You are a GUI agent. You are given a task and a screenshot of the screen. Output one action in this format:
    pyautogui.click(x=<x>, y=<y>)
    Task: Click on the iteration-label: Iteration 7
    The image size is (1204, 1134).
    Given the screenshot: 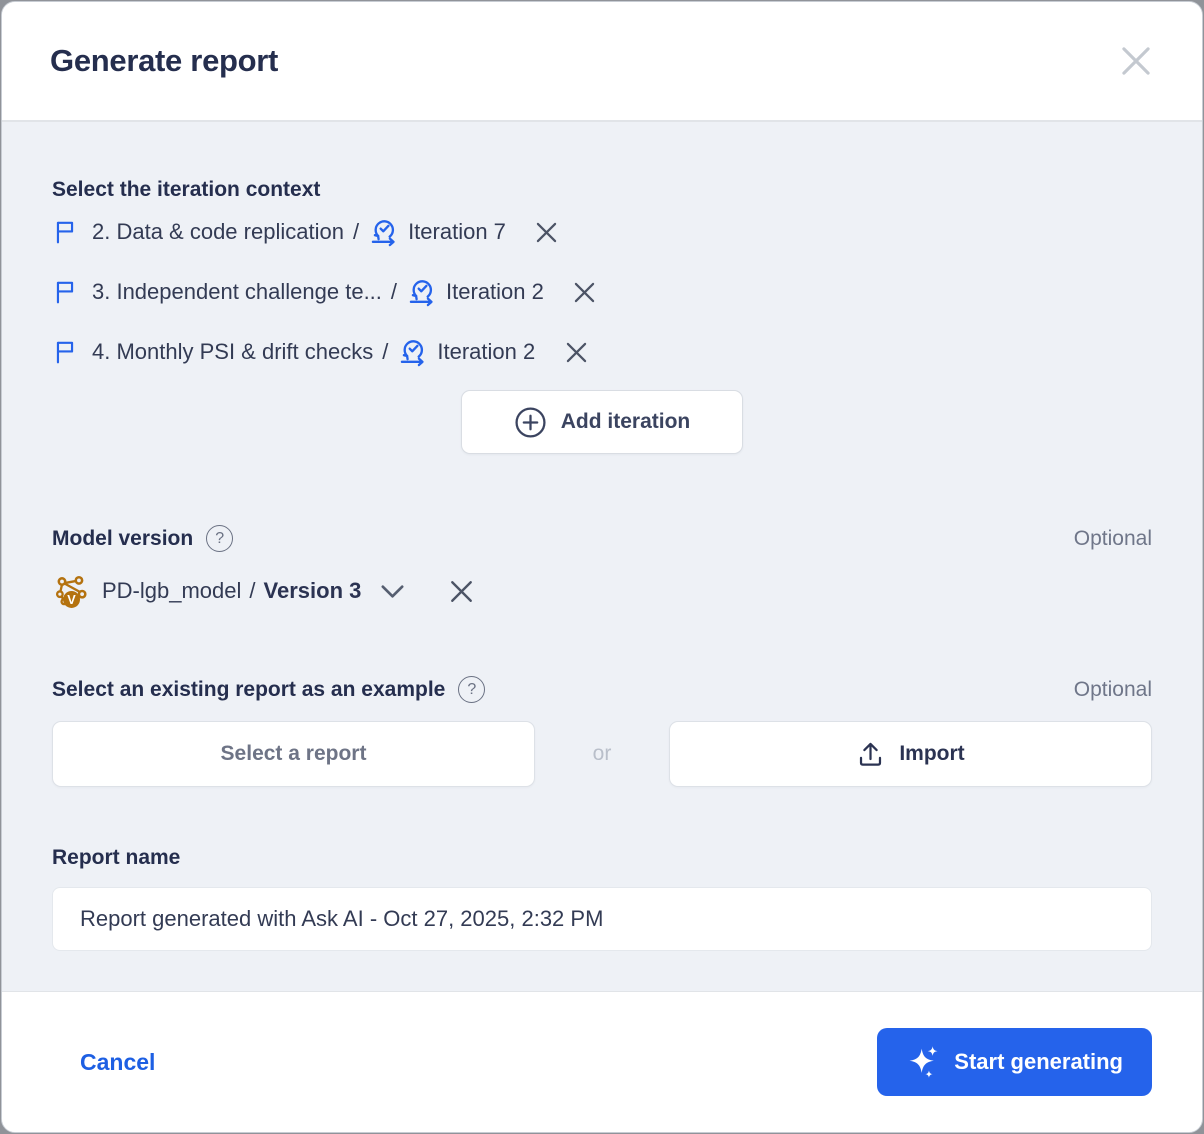 What is the action you would take?
    pyautogui.click(x=457, y=231)
    